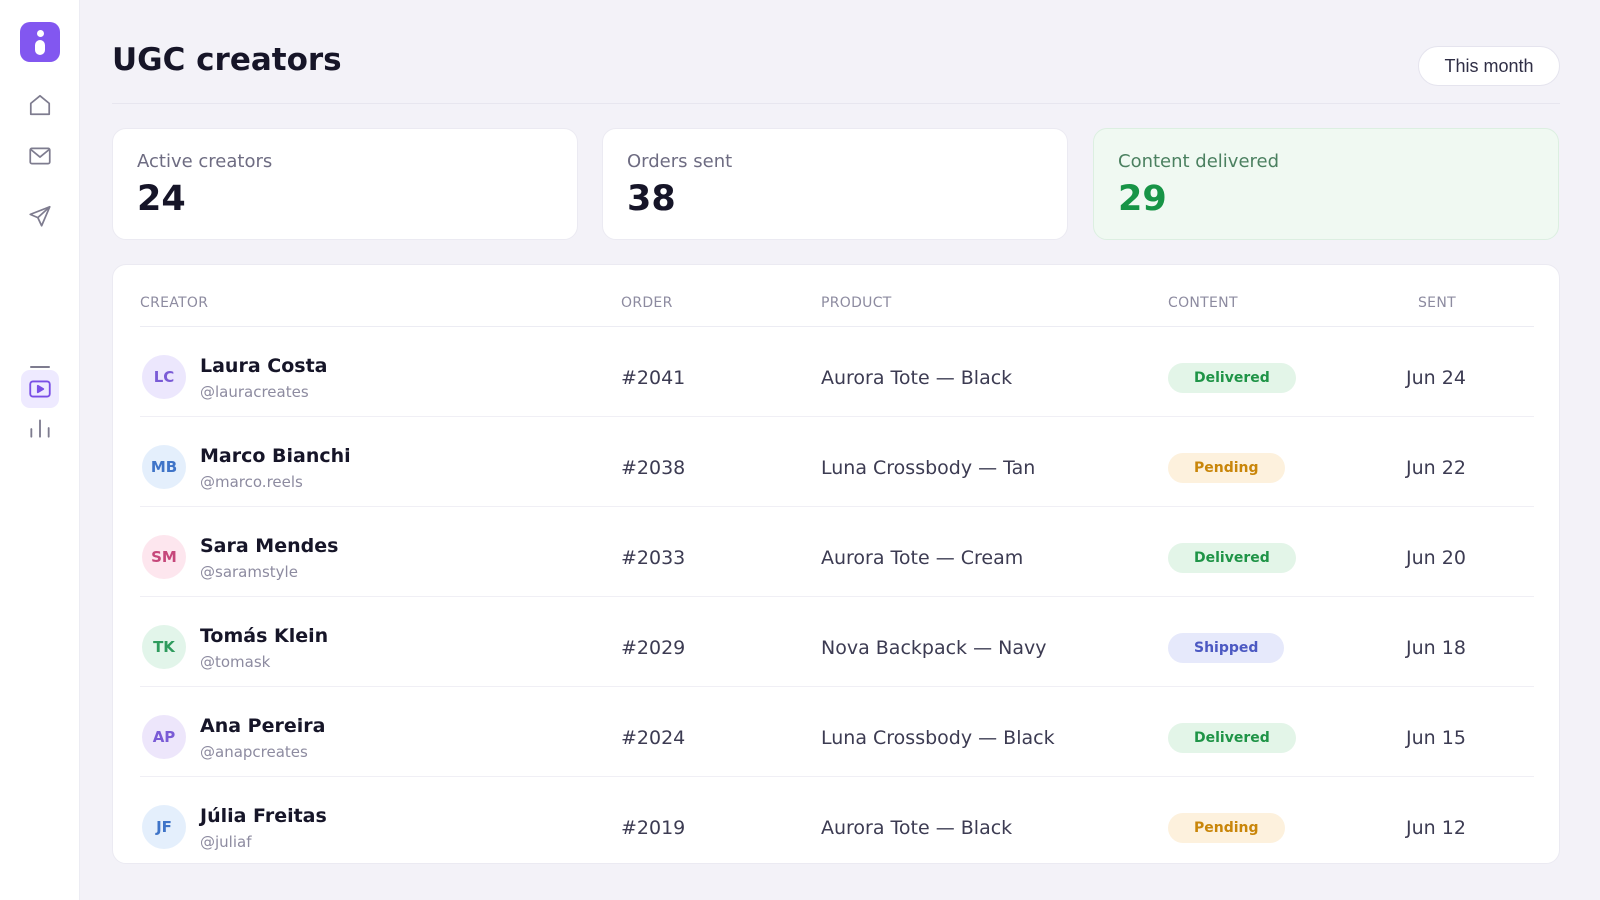 The width and height of the screenshot is (1600, 900). What do you see at coordinates (647, 303) in the screenshot?
I see `column-header-order: ORDER` at bounding box center [647, 303].